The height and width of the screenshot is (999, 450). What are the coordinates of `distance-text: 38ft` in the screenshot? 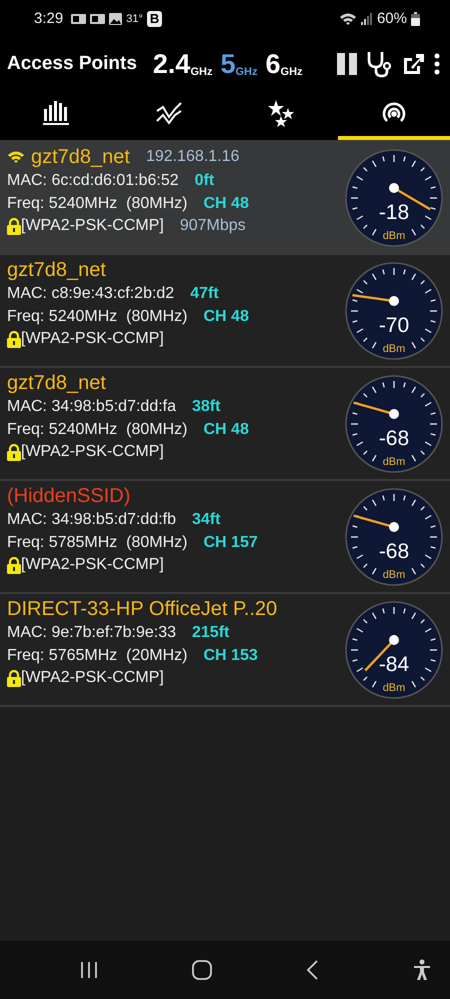 It's located at (206, 407).